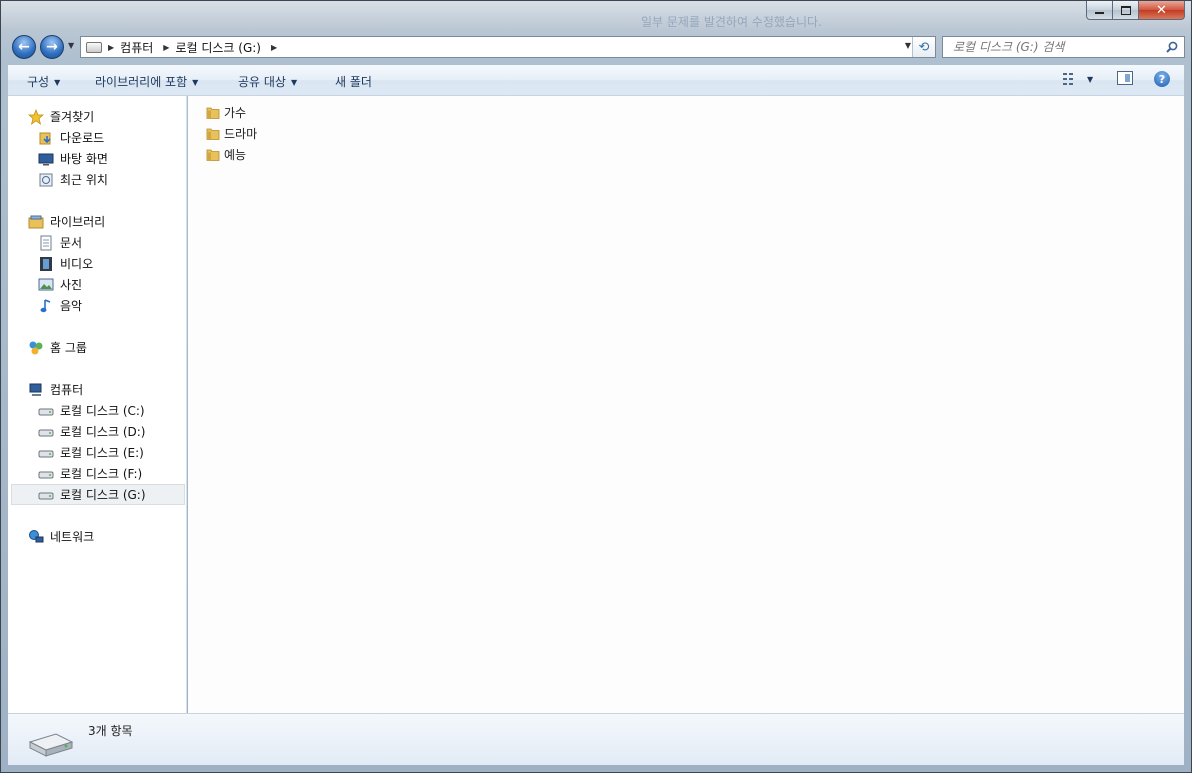  I want to click on minimize-icon, so click(1099, 13).